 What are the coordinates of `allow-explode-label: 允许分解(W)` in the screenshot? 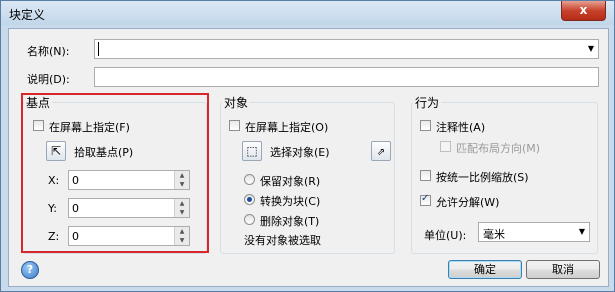 It's located at (468, 202).